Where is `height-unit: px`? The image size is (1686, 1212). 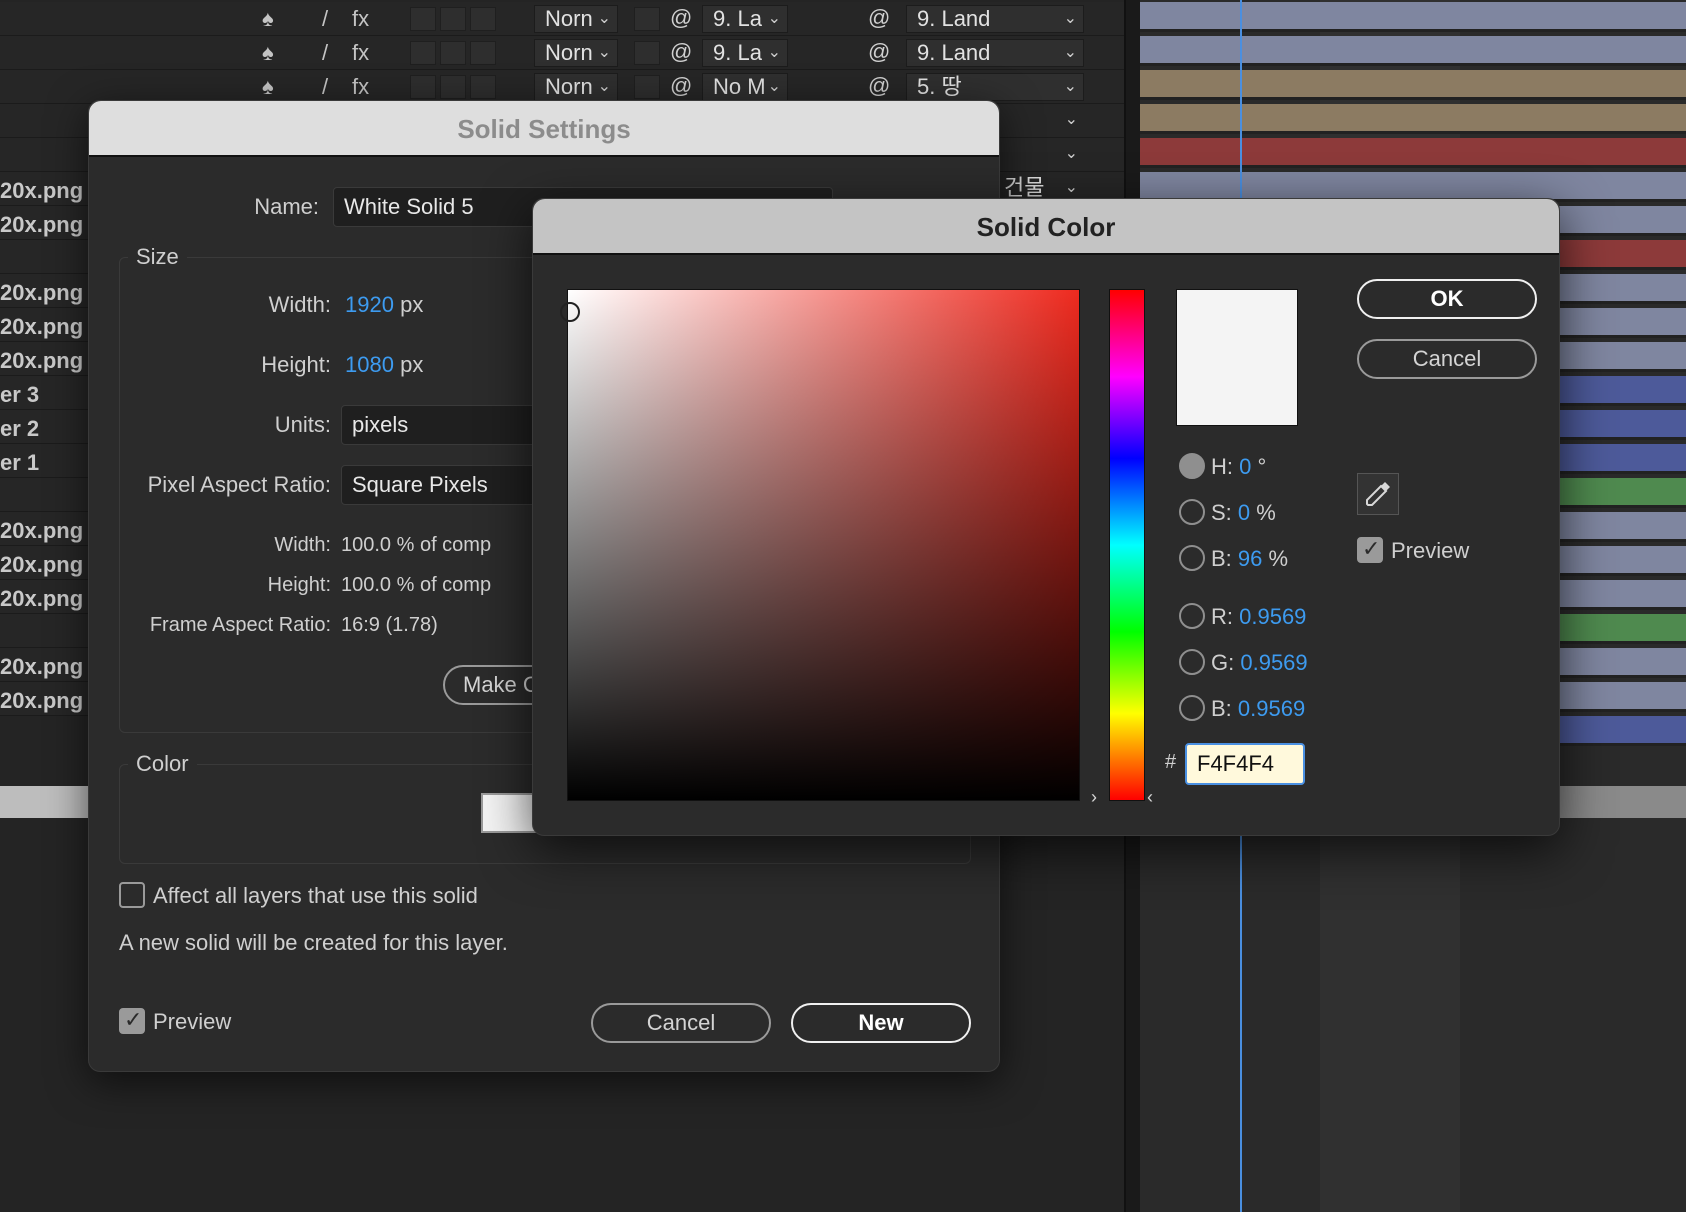
height-unit: px is located at coordinates (412, 364).